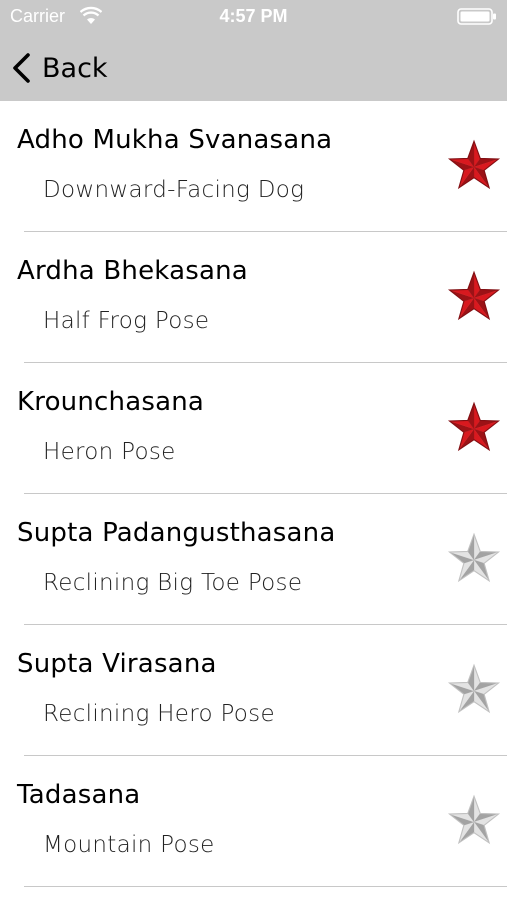 This screenshot has width=507, height=900. I want to click on list-item: Ardha Bhekasana Half Frog Pose, so click(253, 297).